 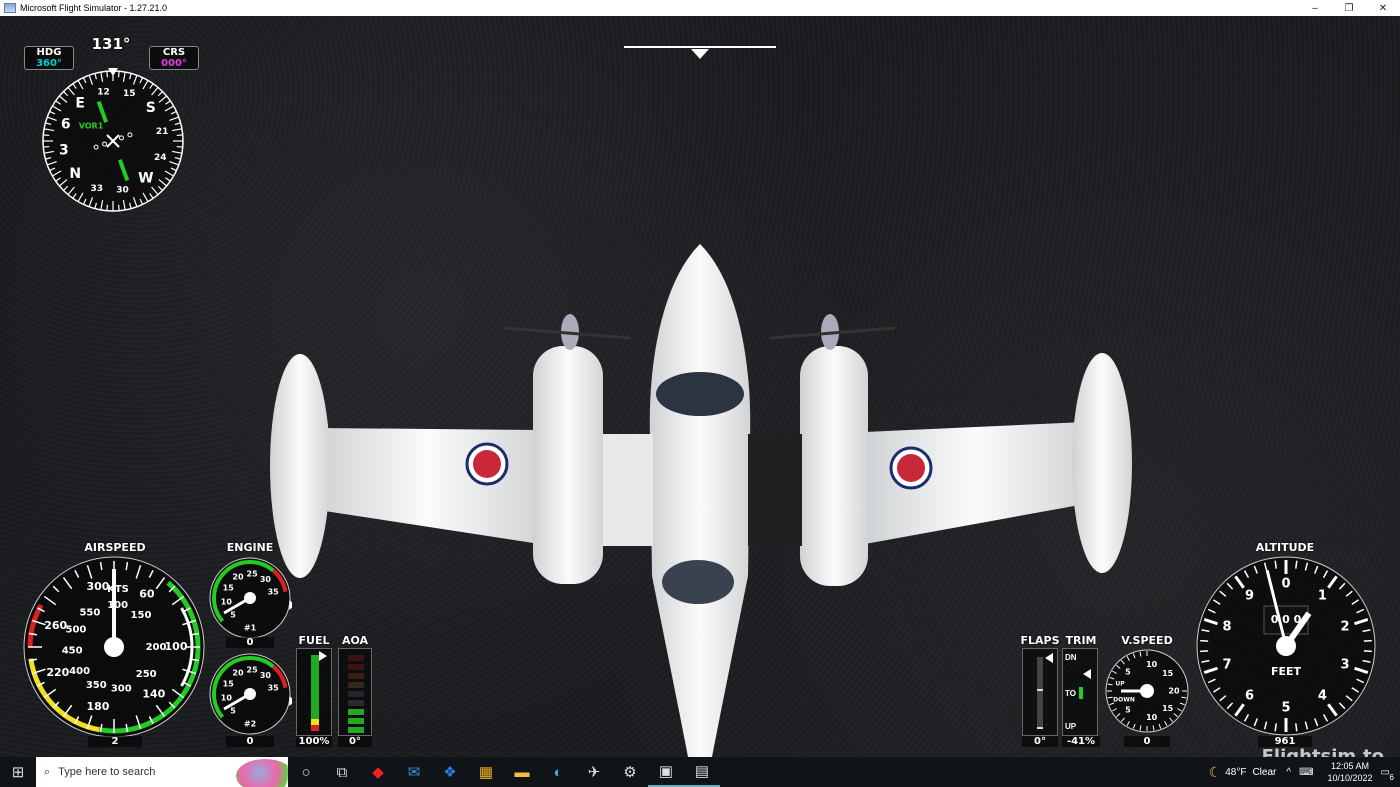 What do you see at coordinates (1286, 619) in the screenshot?
I see `alt-drum: 0 0 0` at bounding box center [1286, 619].